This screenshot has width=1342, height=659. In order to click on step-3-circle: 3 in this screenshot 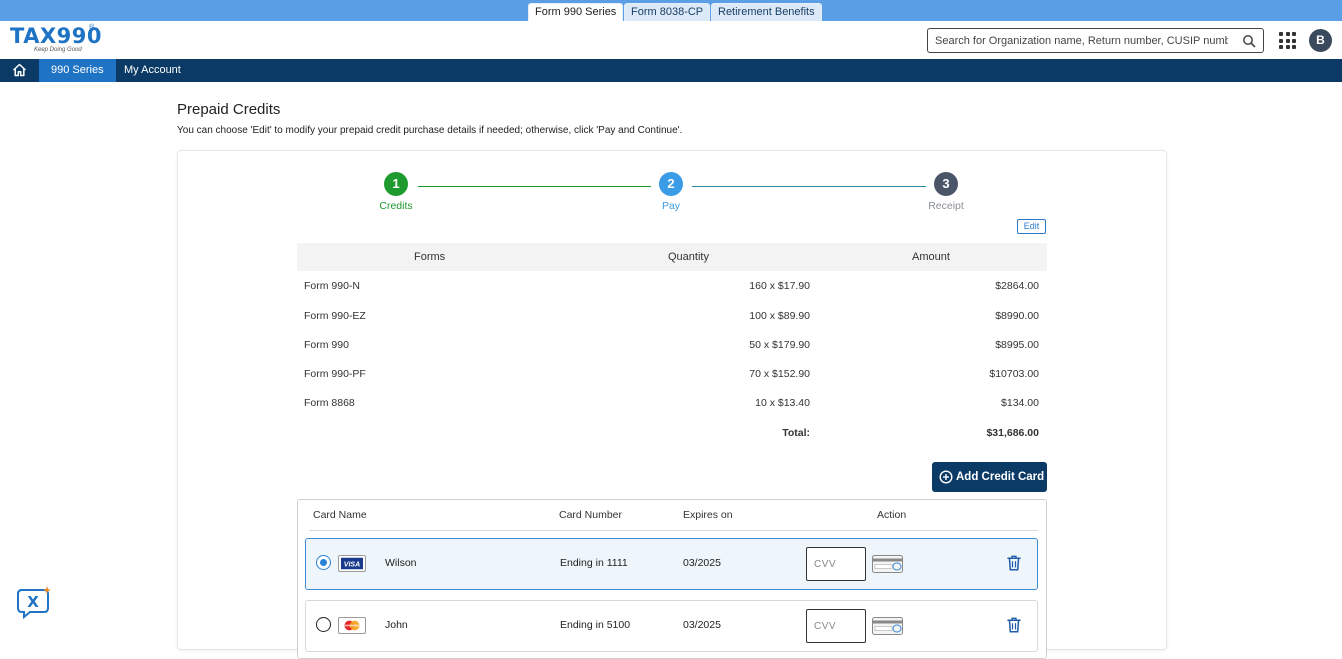, I will do `click(946, 184)`.